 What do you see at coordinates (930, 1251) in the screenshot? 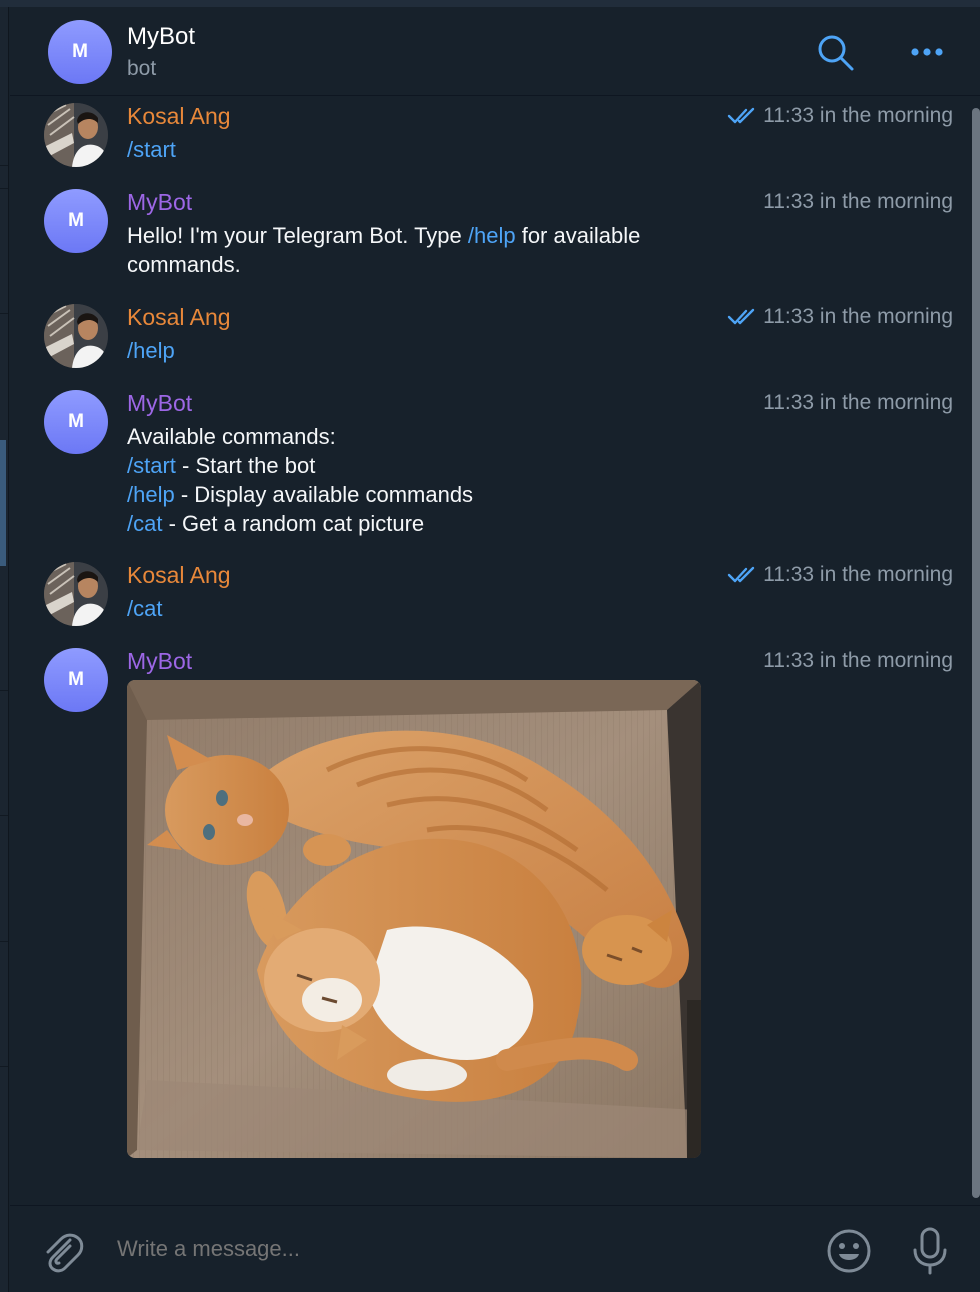
I see `microphone-icon` at bounding box center [930, 1251].